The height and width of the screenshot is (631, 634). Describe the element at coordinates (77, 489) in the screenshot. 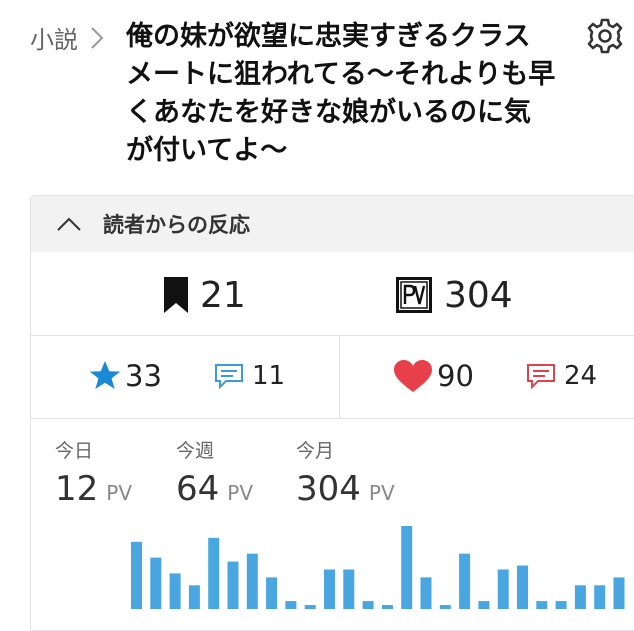

I see `period-value: 12` at that location.